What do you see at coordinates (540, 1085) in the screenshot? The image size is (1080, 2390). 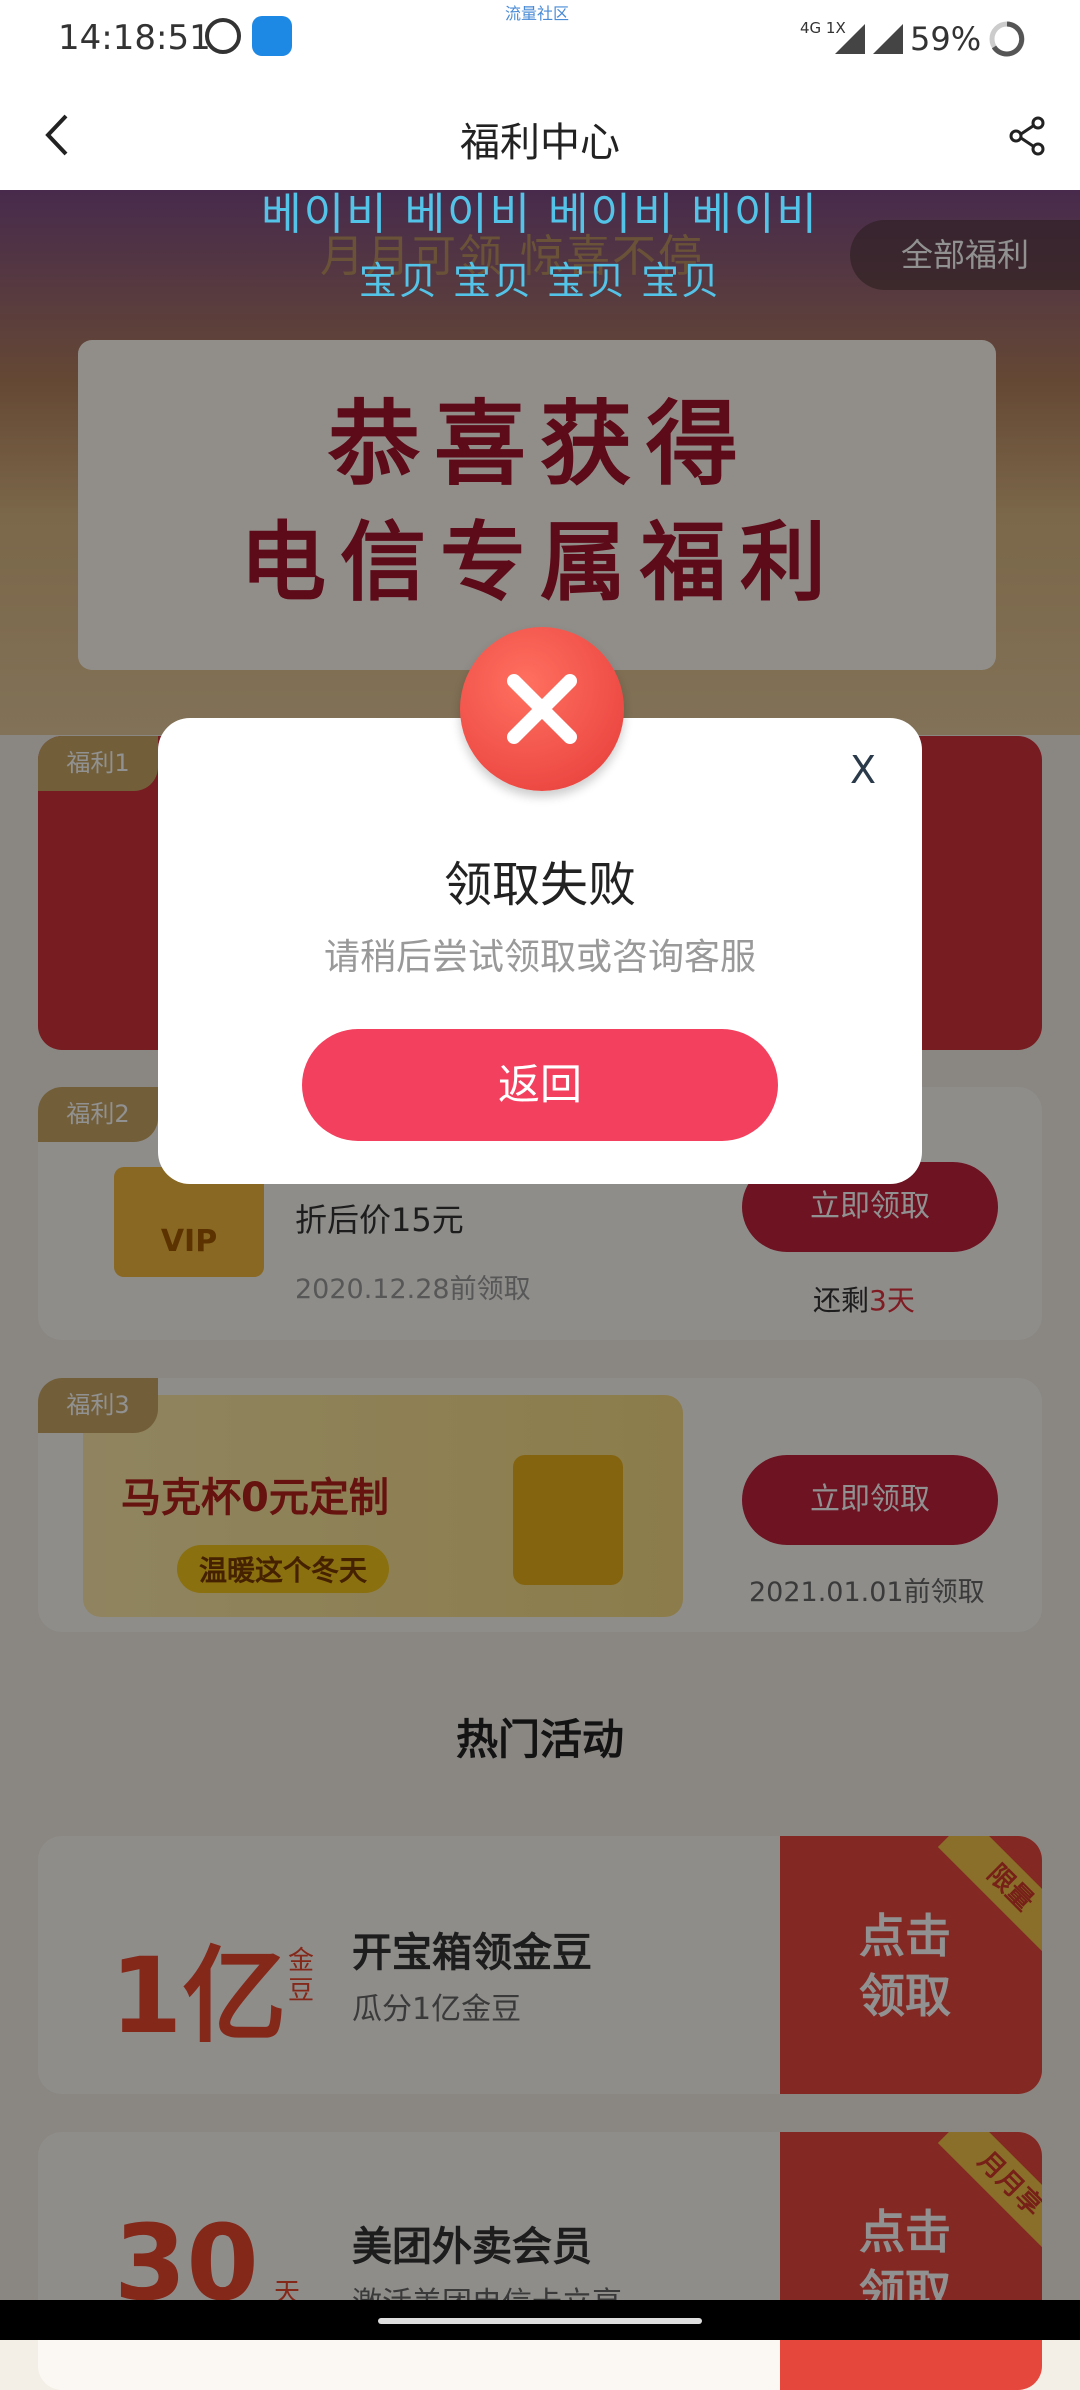 I see `return-button: 返回` at bounding box center [540, 1085].